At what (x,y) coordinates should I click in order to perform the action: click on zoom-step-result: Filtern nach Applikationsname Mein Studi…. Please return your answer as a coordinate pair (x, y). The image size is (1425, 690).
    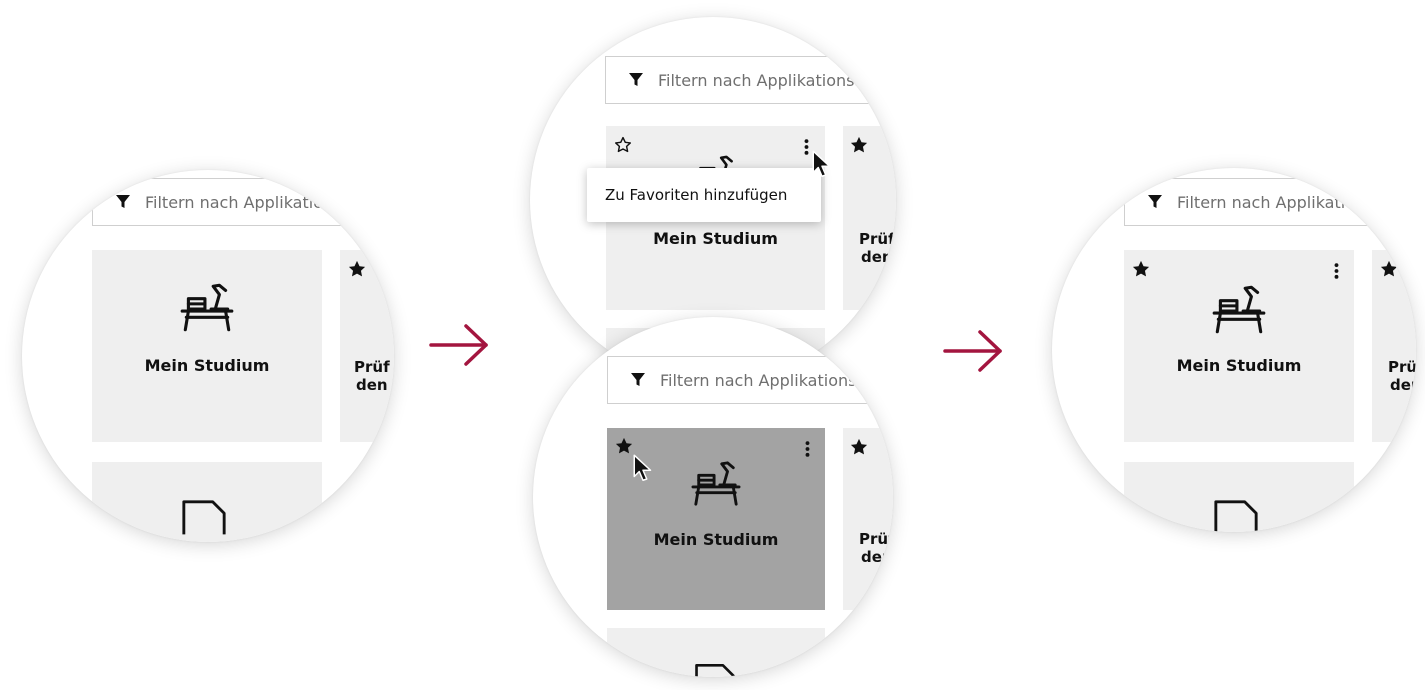
    Looking at the image, I should click on (1234, 350).